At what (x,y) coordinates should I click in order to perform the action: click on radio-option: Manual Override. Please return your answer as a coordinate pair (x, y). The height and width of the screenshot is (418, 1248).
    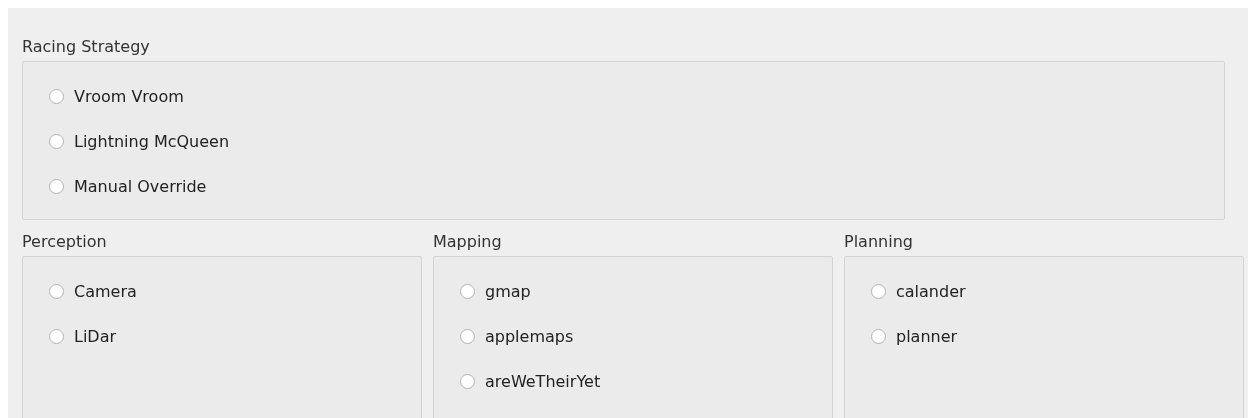
    Looking at the image, I should click on (128, 186).